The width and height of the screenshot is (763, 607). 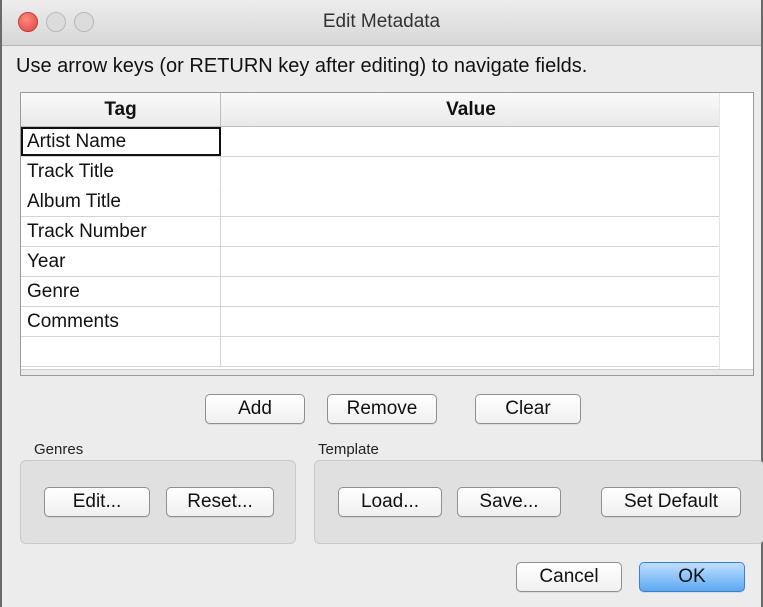 What do you see at coordinates (59, 449) in the screenshot?
I see `genres-label: Genres` at bounding box center [59, 449].